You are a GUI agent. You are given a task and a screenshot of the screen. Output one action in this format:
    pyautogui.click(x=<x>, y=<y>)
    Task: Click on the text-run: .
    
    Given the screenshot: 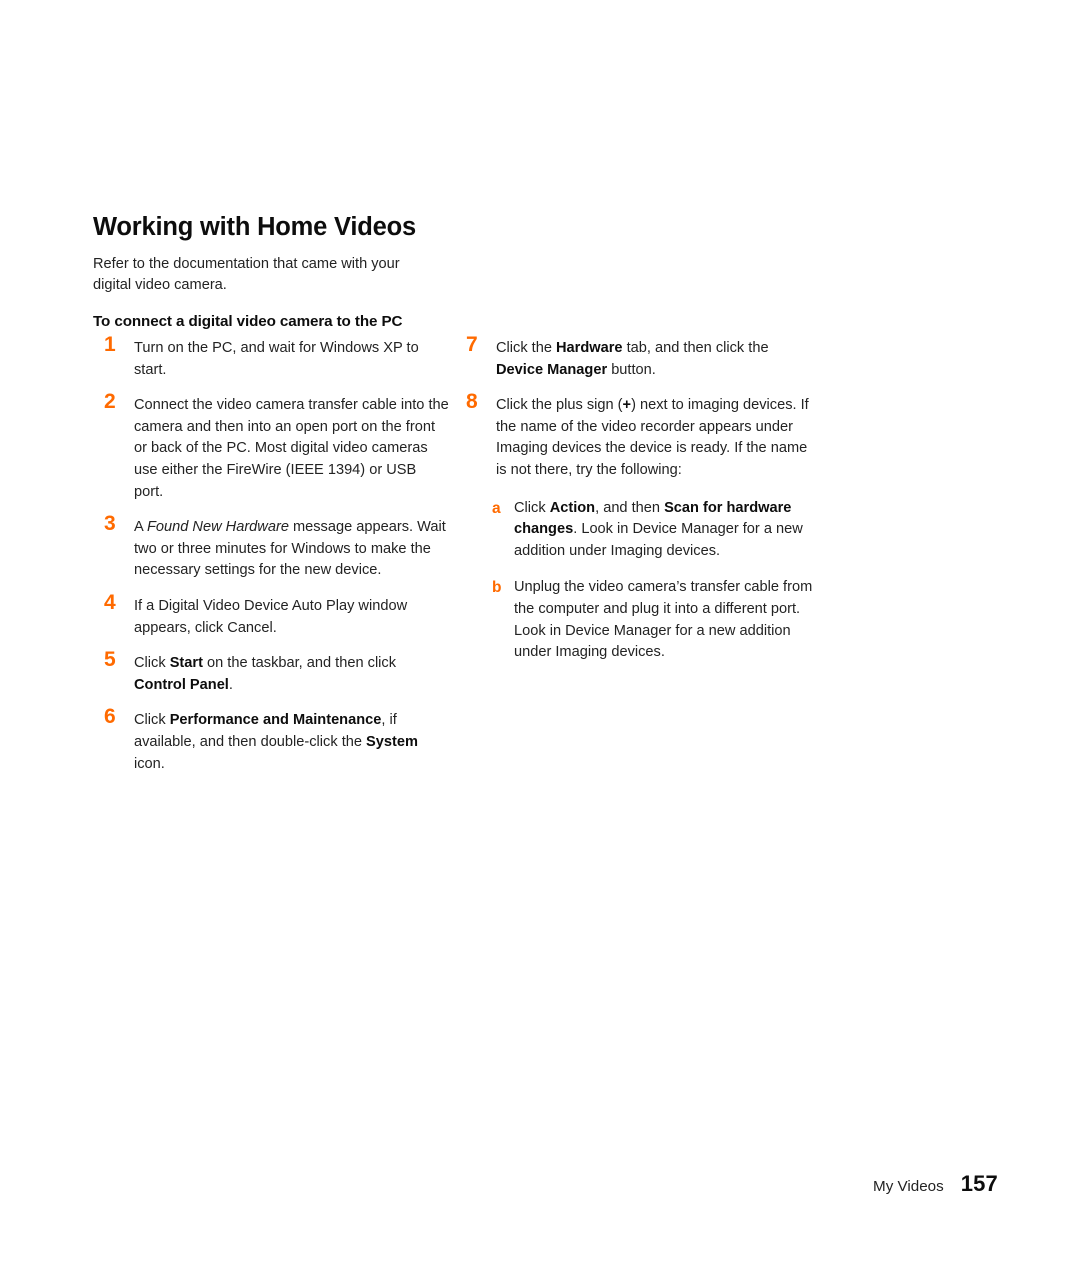 What is the action you would take?
    pyautogui.click(x=230, y=684)
    